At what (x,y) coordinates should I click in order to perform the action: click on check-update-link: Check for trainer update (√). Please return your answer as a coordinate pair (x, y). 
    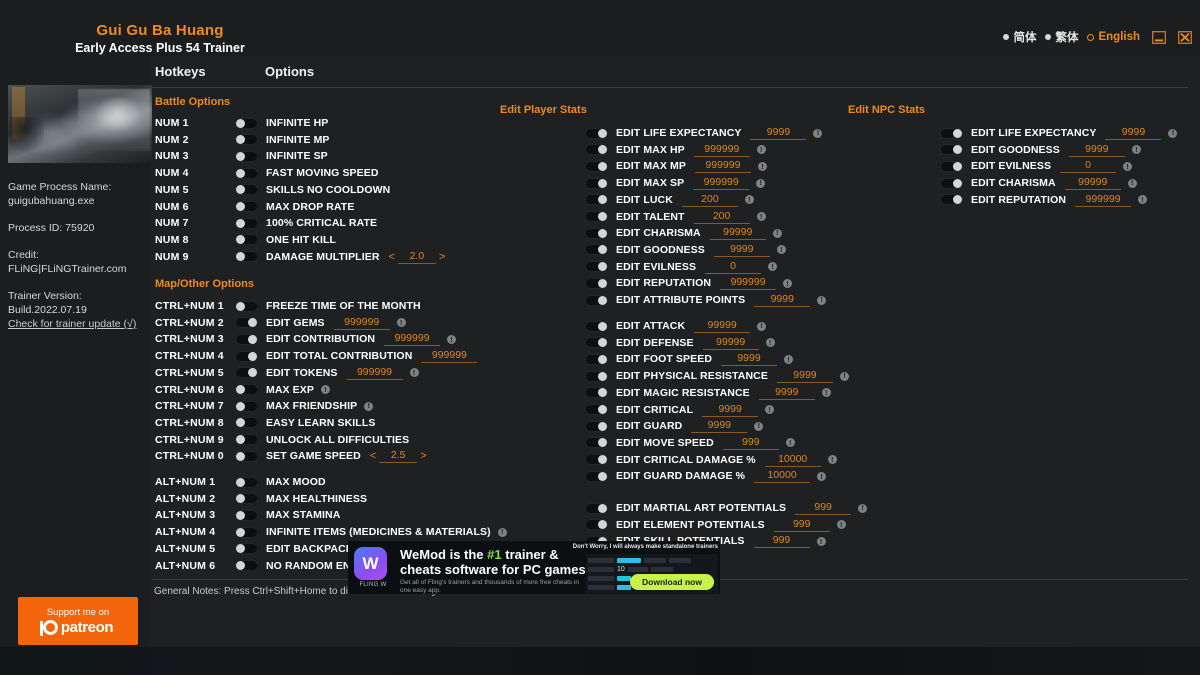
    Looking at the image, I should click on (72, 324).